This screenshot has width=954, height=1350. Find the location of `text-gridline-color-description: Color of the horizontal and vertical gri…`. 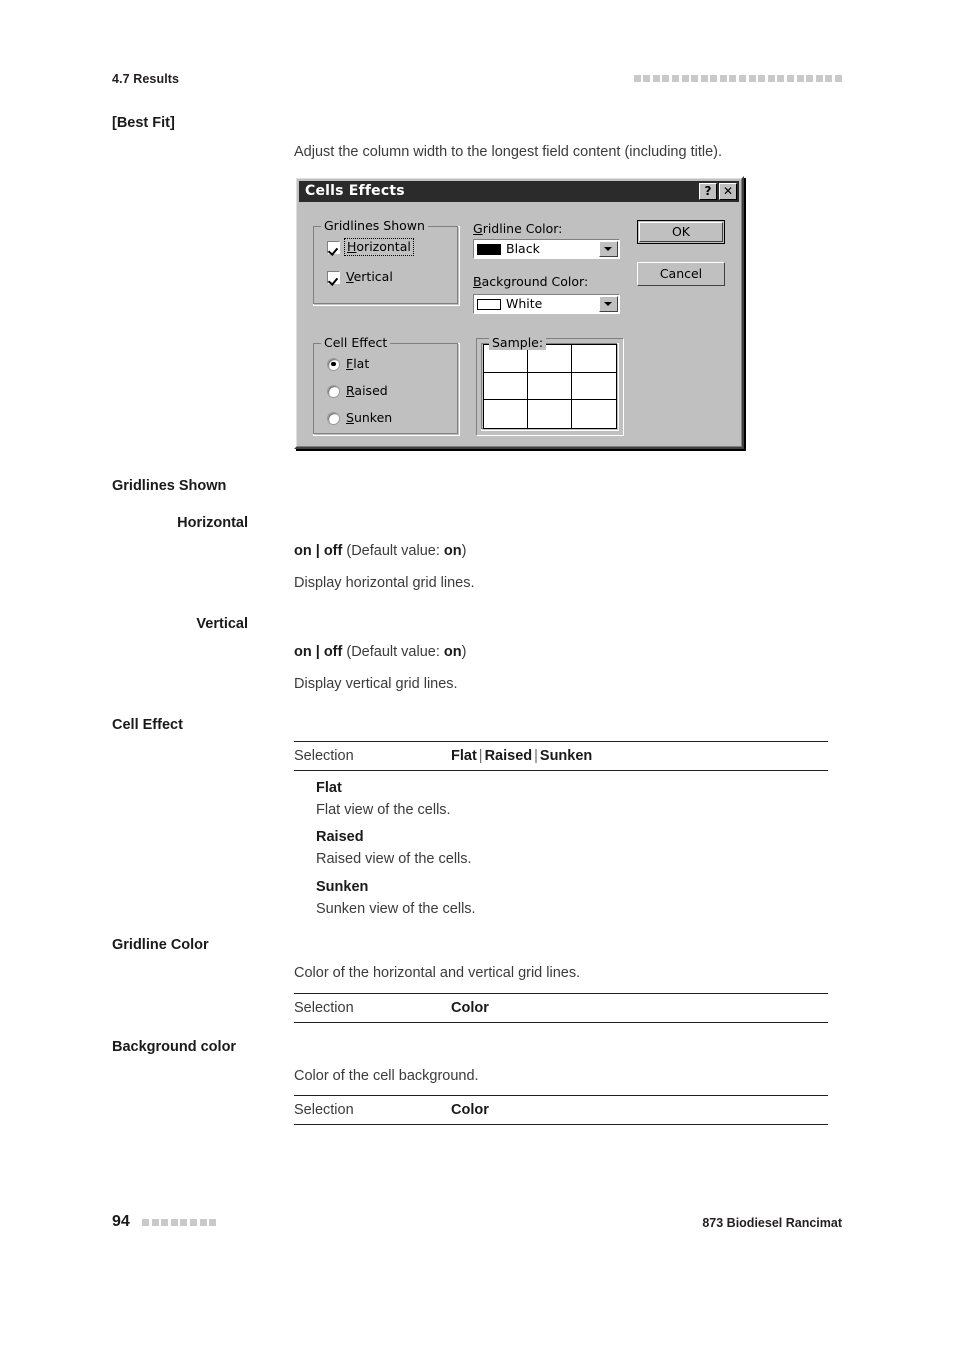

text-gridline-color-description: Color of the horizontal and vertical gri… is located at coordinates (437, 973).